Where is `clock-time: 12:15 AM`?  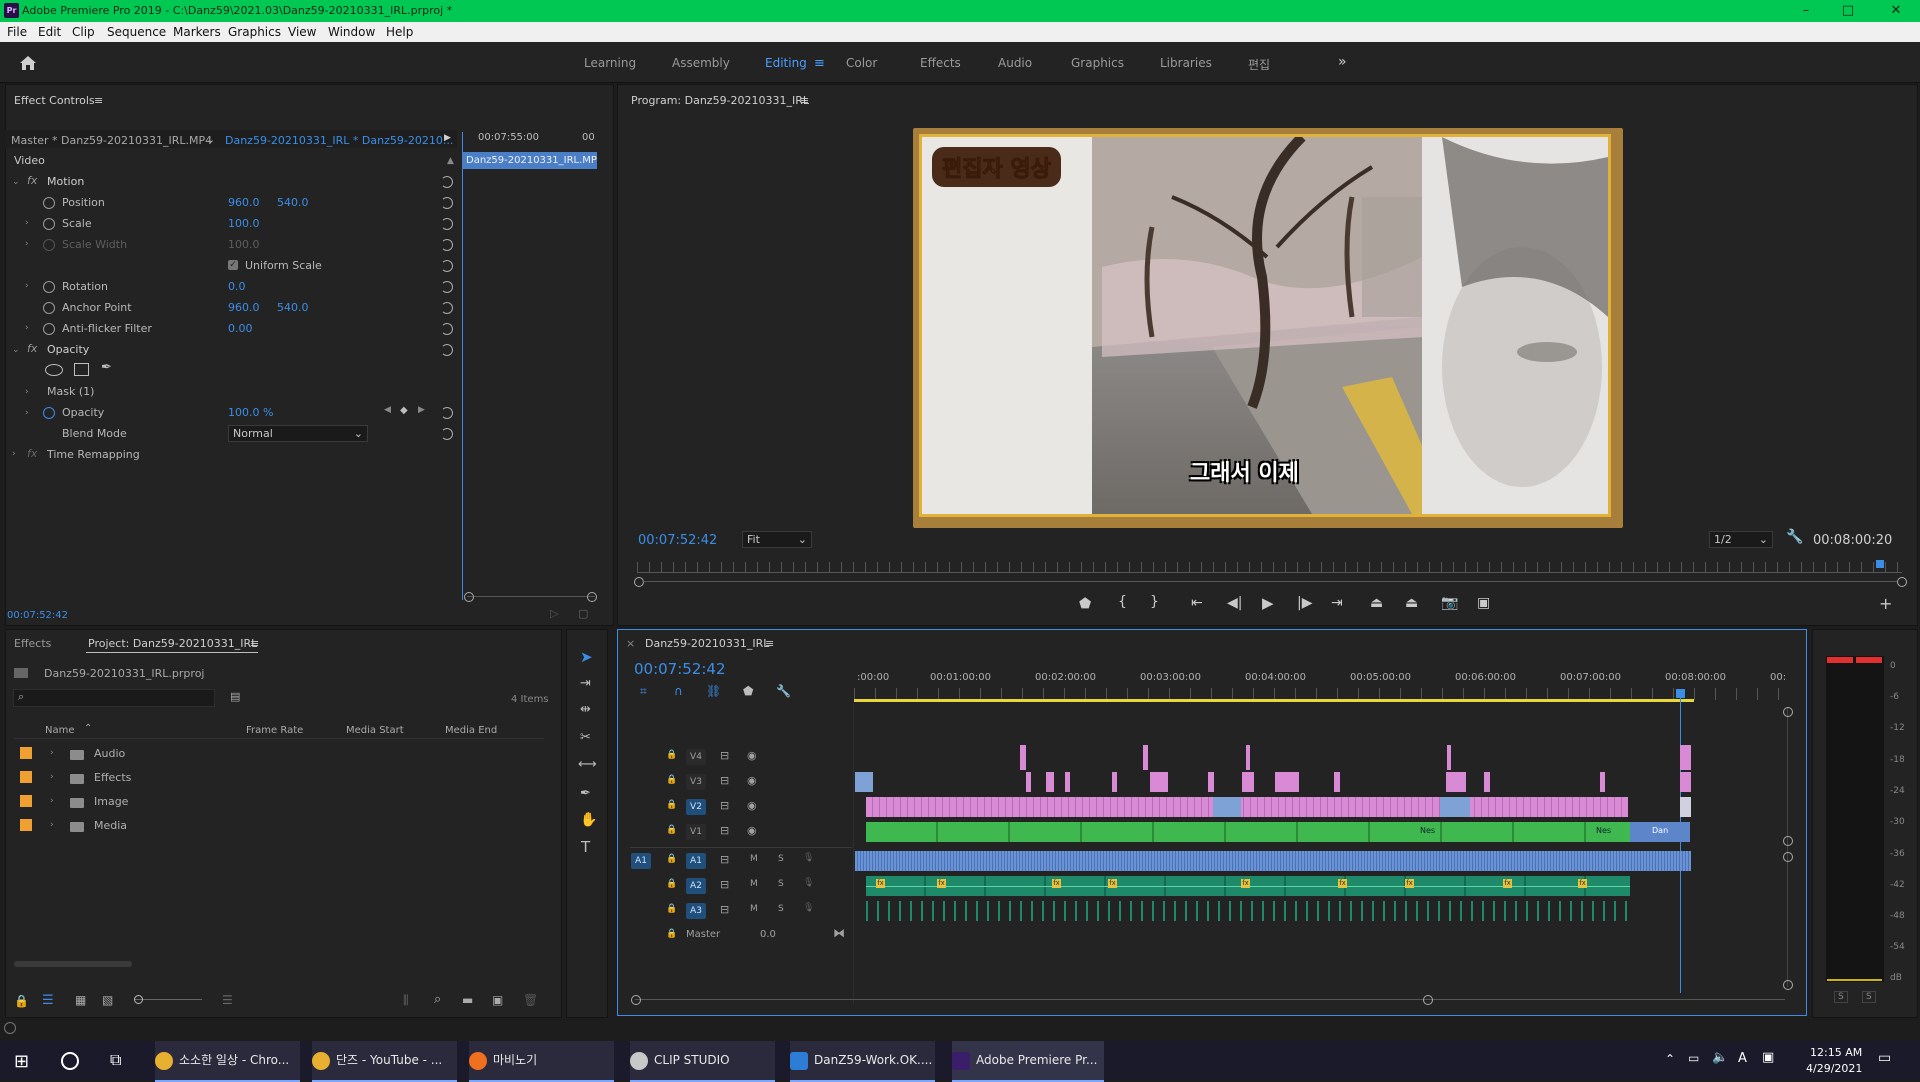 clock-time: 12:15 AM is located at coordinates (1836, 1052).